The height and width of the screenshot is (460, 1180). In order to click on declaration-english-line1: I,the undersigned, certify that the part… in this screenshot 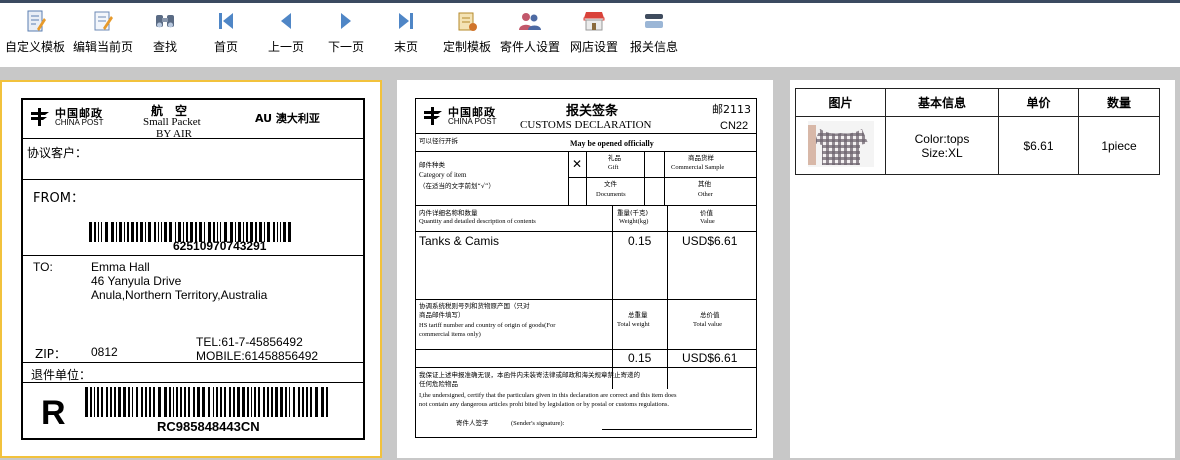, I will do `click(548, 395)`.